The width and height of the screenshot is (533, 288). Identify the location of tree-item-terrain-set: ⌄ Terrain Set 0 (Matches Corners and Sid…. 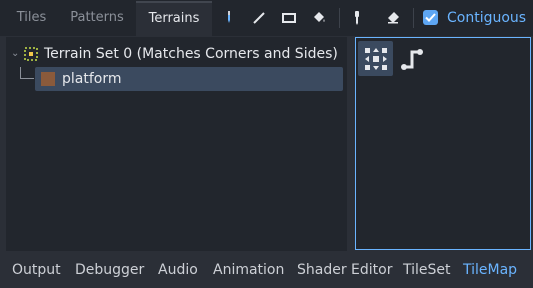
(176, 54).